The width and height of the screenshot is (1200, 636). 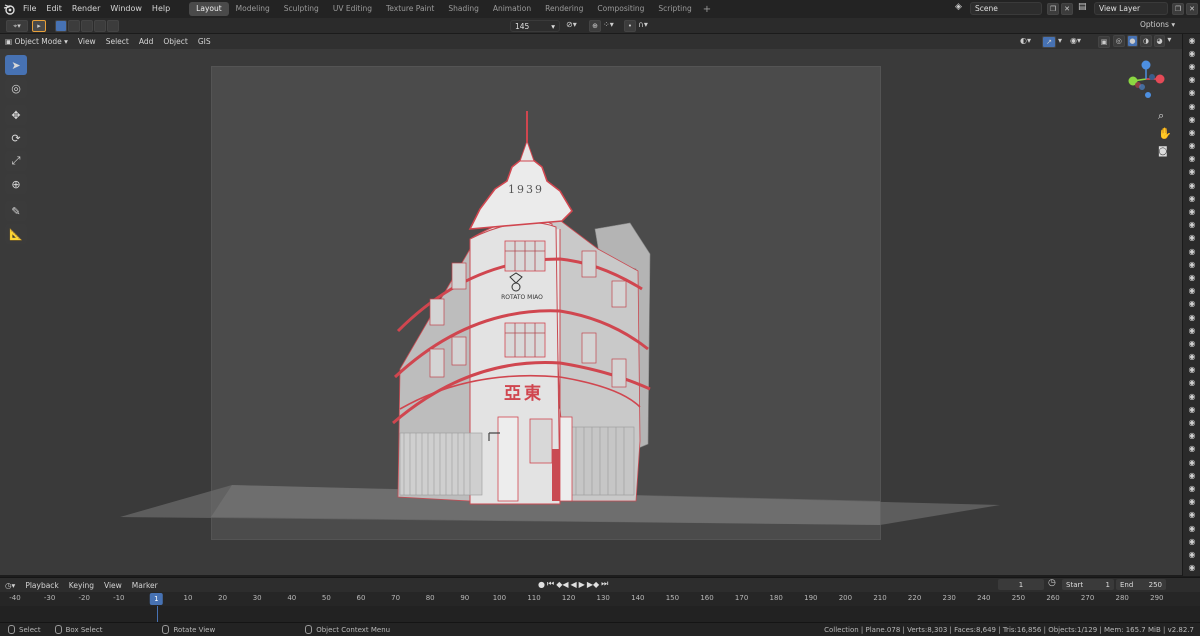 I want to click on cursor-icon: ◎, so click(x=16, y=88).